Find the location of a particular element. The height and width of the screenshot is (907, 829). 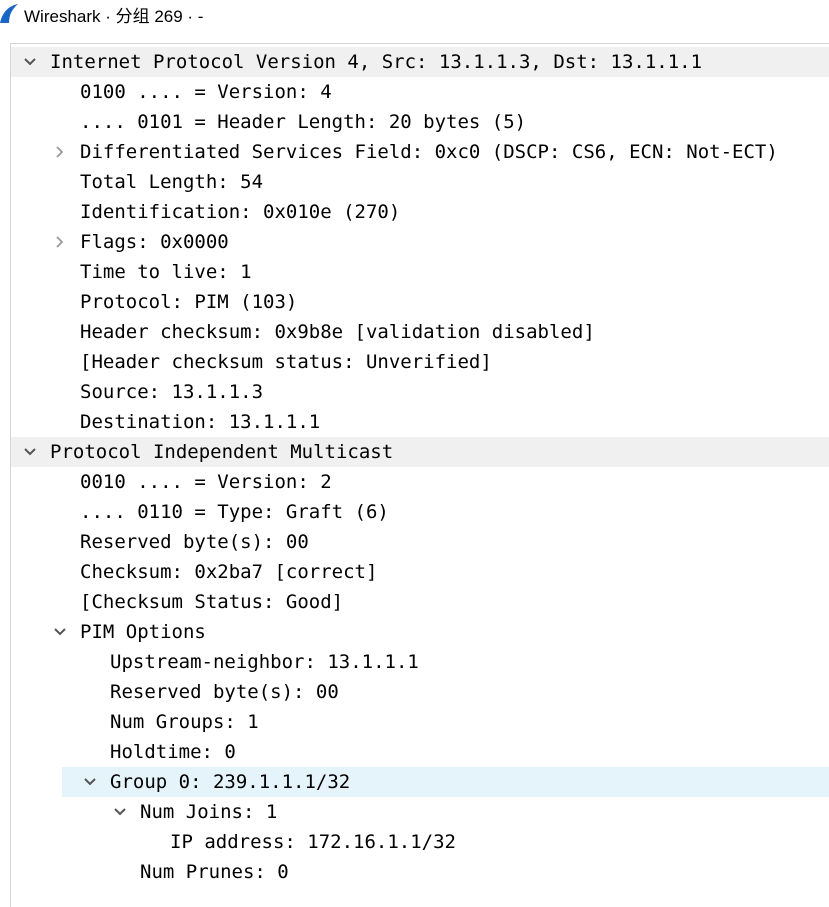

tree-row-label: .... 0101 = Header Length: 20 bytes (5) is located at coordinates (303, 122).